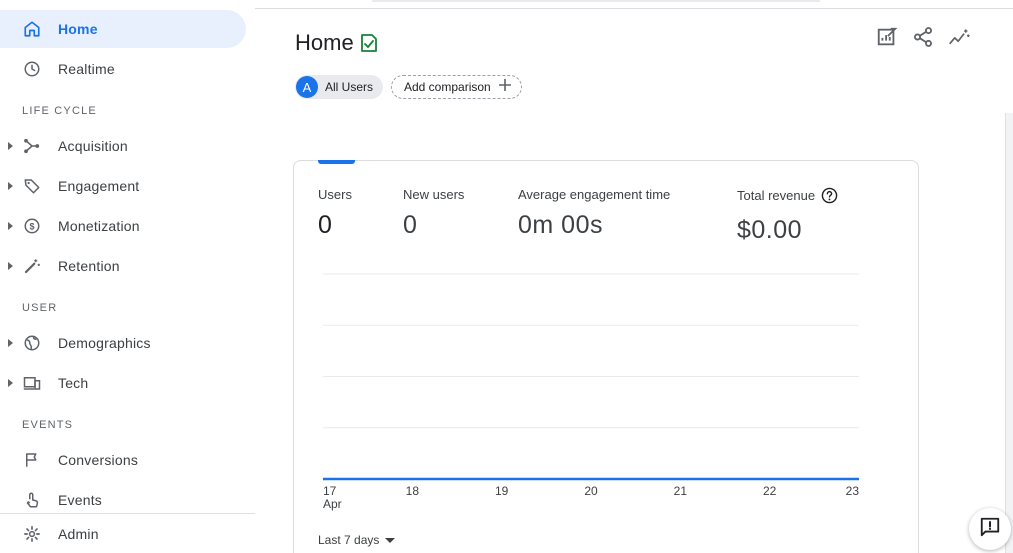 This screenshot has width=1013, height=553. What do you see at coordinates (434, 194) in the screenshot?
I see `metric-label: New users` at bounding box center [434, 194].